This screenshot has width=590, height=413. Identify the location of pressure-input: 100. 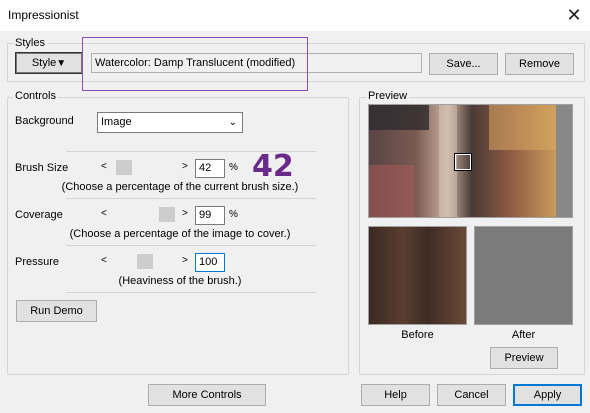
(210, 262).